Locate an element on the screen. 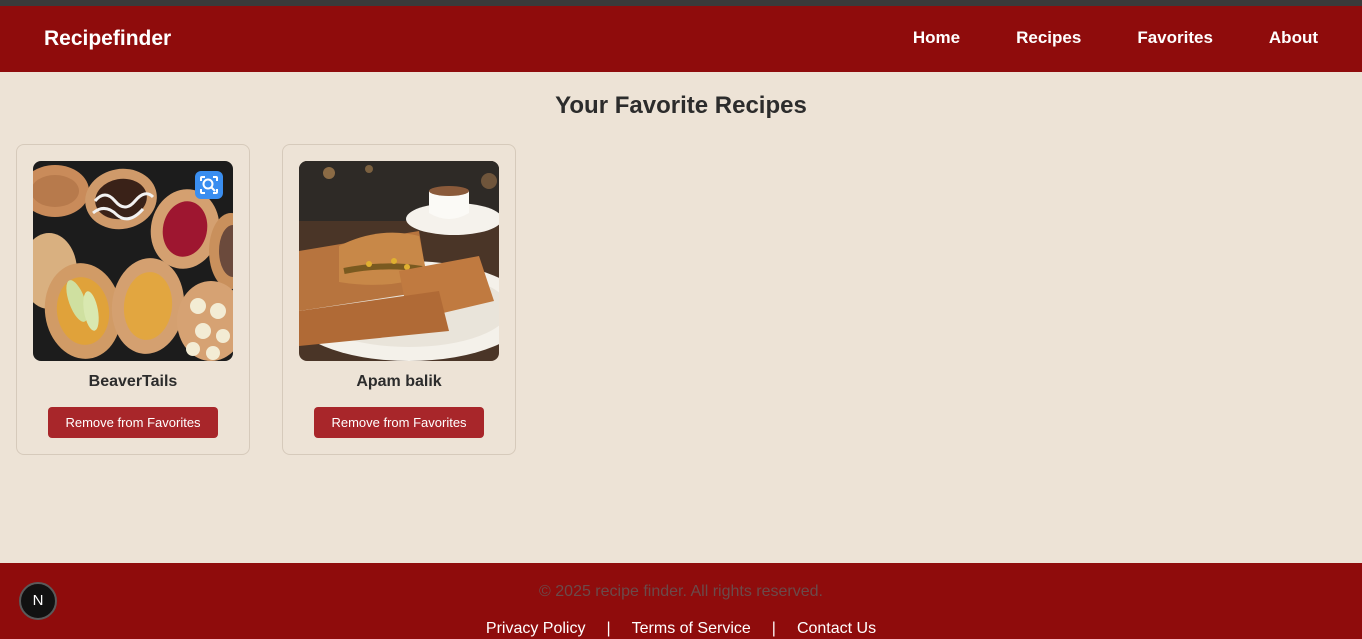 The width and height of the screenshot is (1362, 639). terms-of-service-link: Terms of Service is located at coordinates (691, 629).